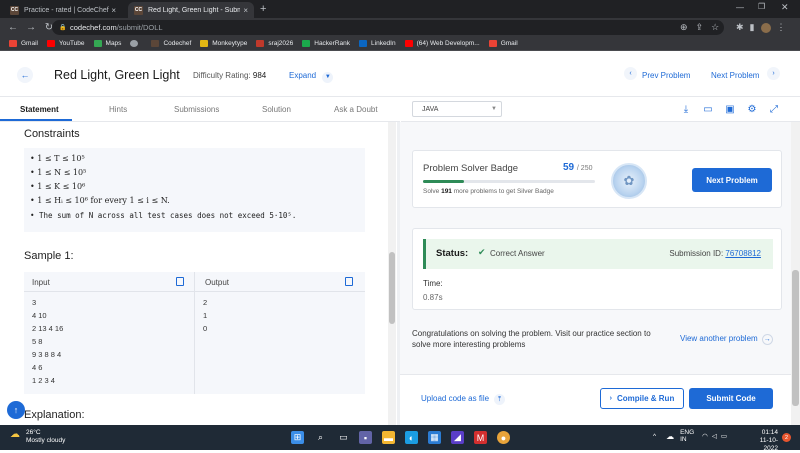 The width and height of the screenshot is (800, 453). Describe the element at coordinates (320, 437) in the screenshot. I see `search-icon: ⌕` at that location.